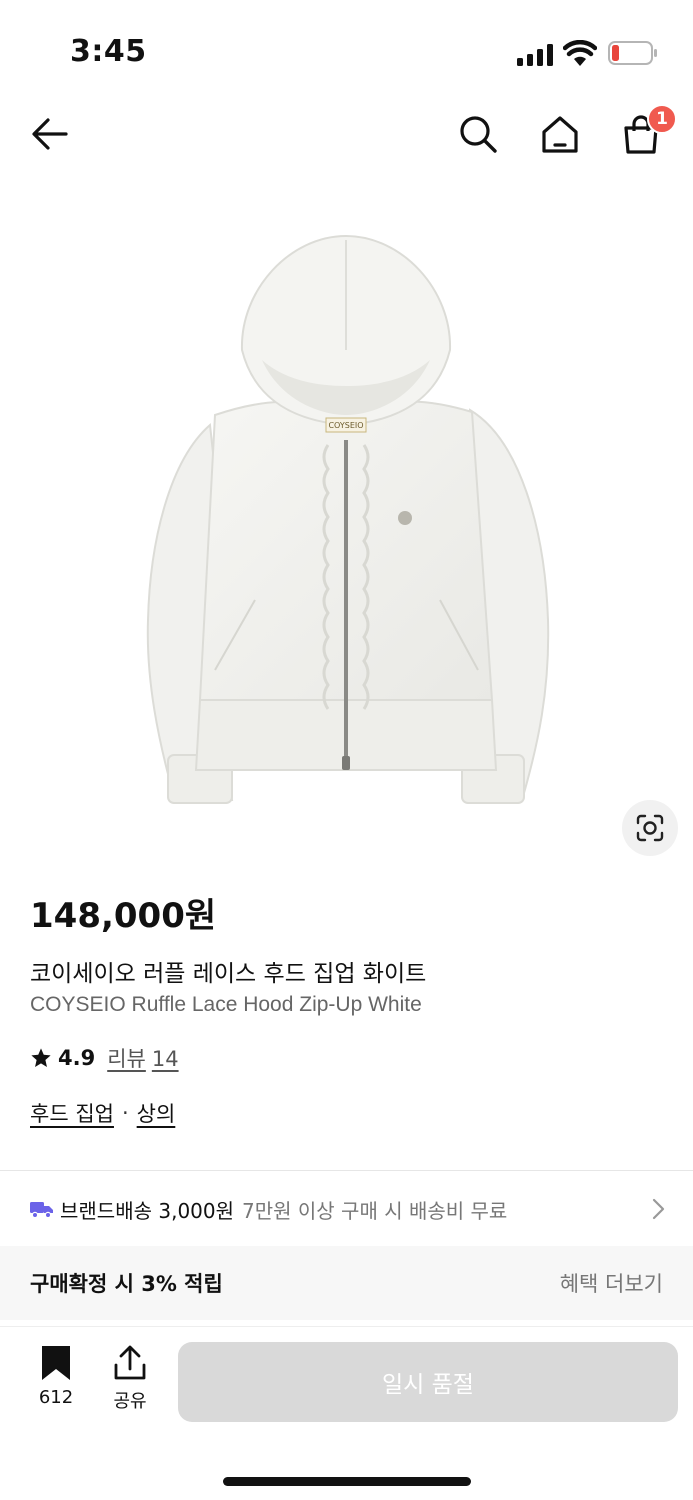 The width and height of the screenshot is (693, 1500). I want to click on arrow-left-icon, so click(50, 134).